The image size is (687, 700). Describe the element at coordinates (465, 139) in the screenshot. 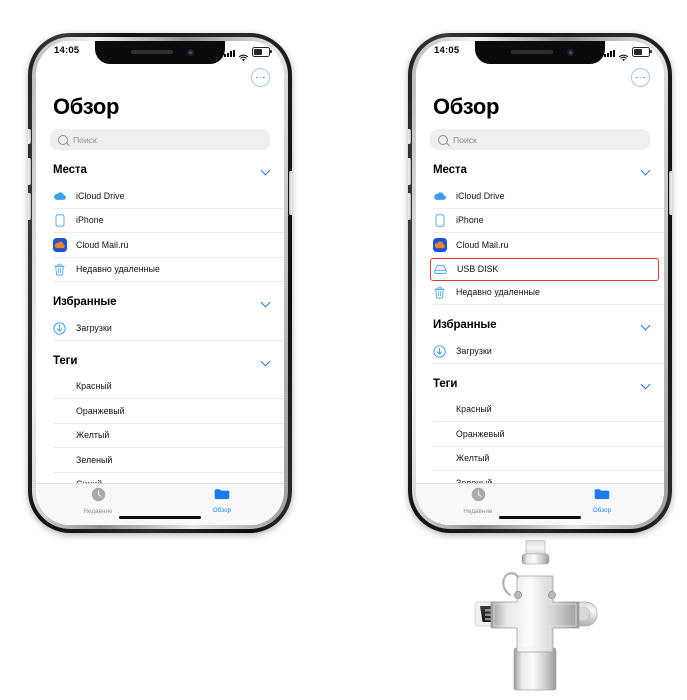

I see `search-placeholder: Поиск` at that location.